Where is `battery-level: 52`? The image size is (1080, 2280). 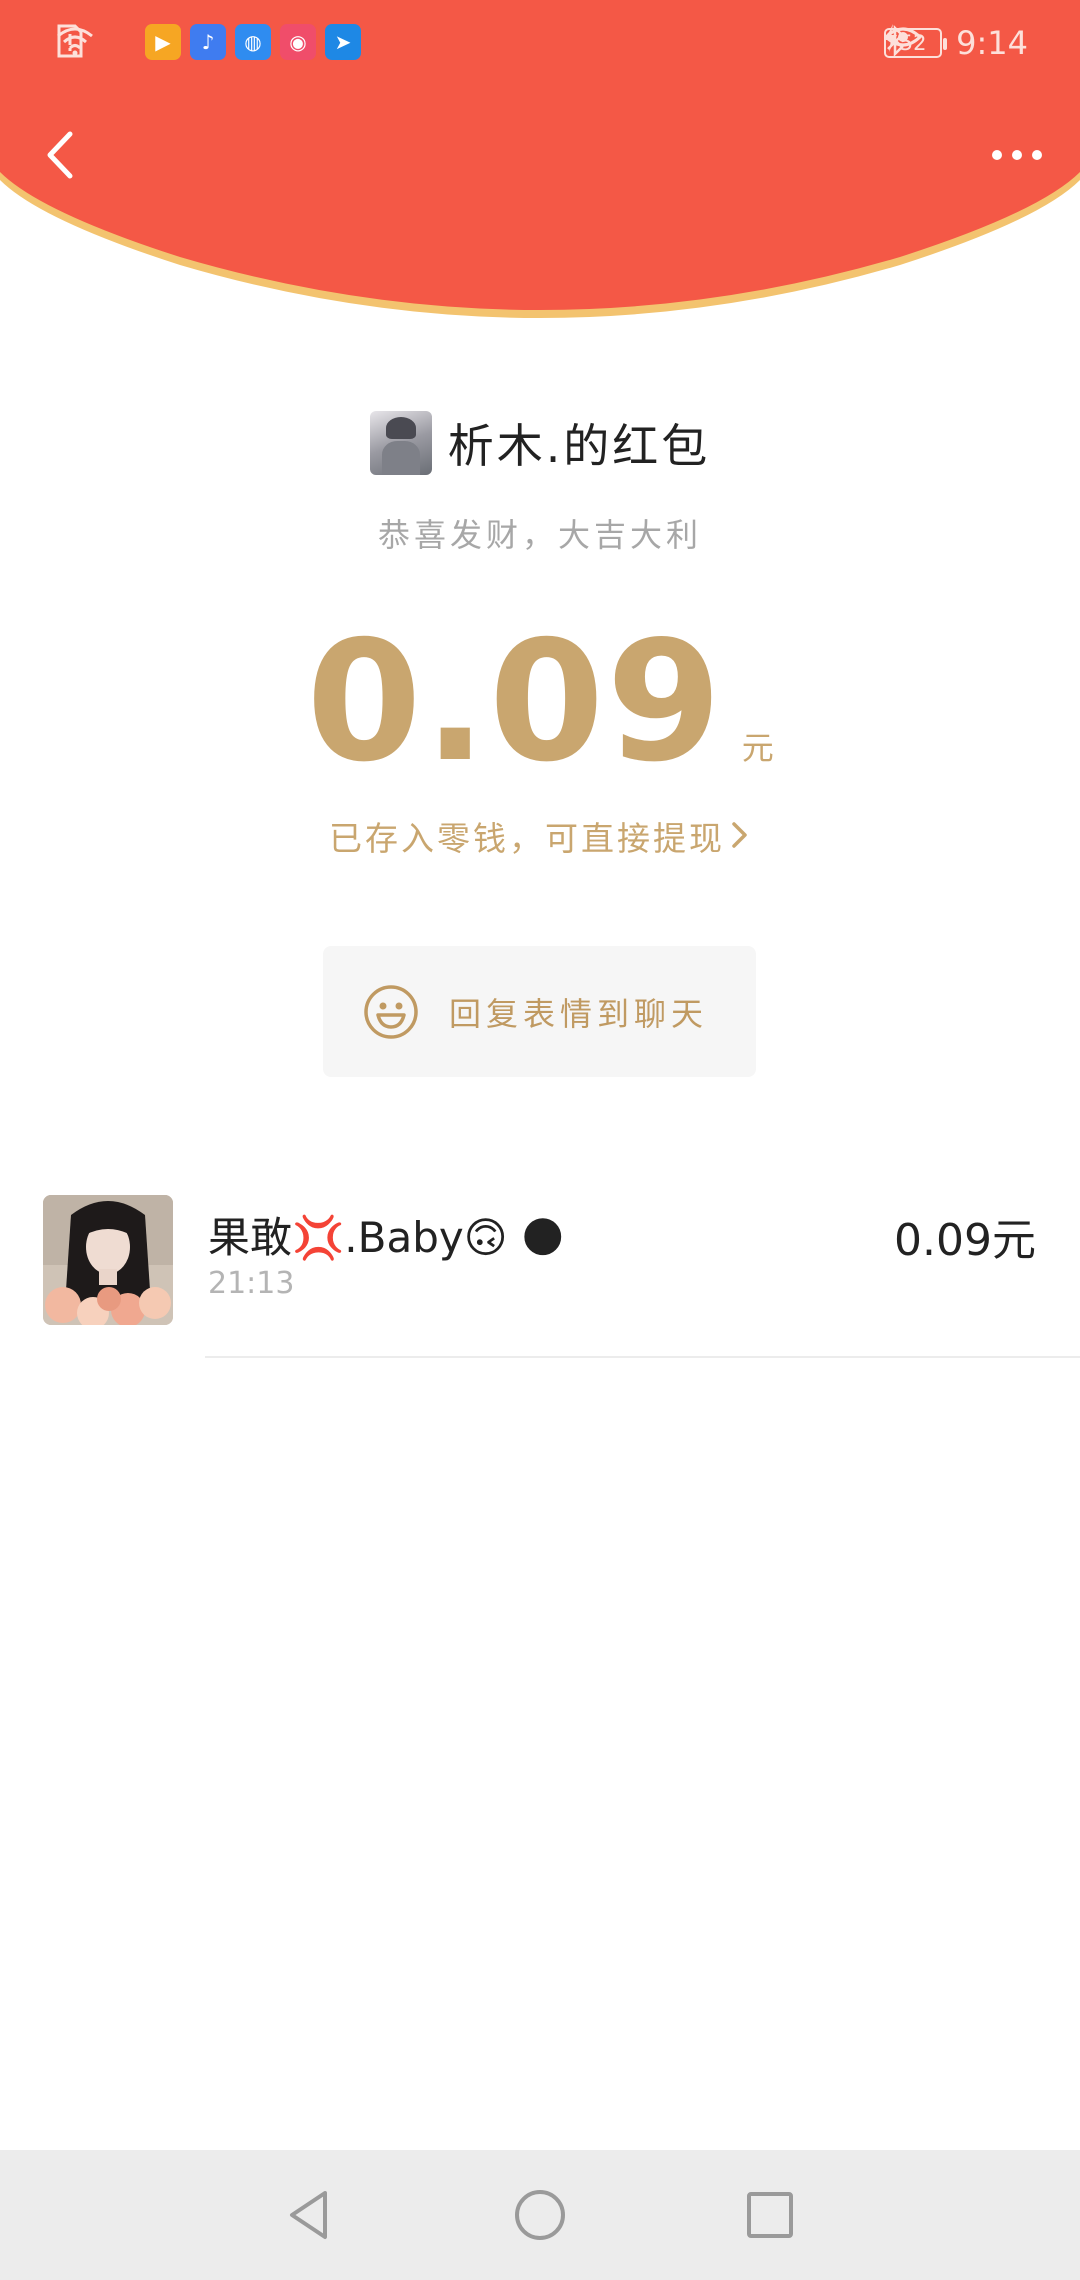 battery-level: 52 is located at coordinates (913, 43).